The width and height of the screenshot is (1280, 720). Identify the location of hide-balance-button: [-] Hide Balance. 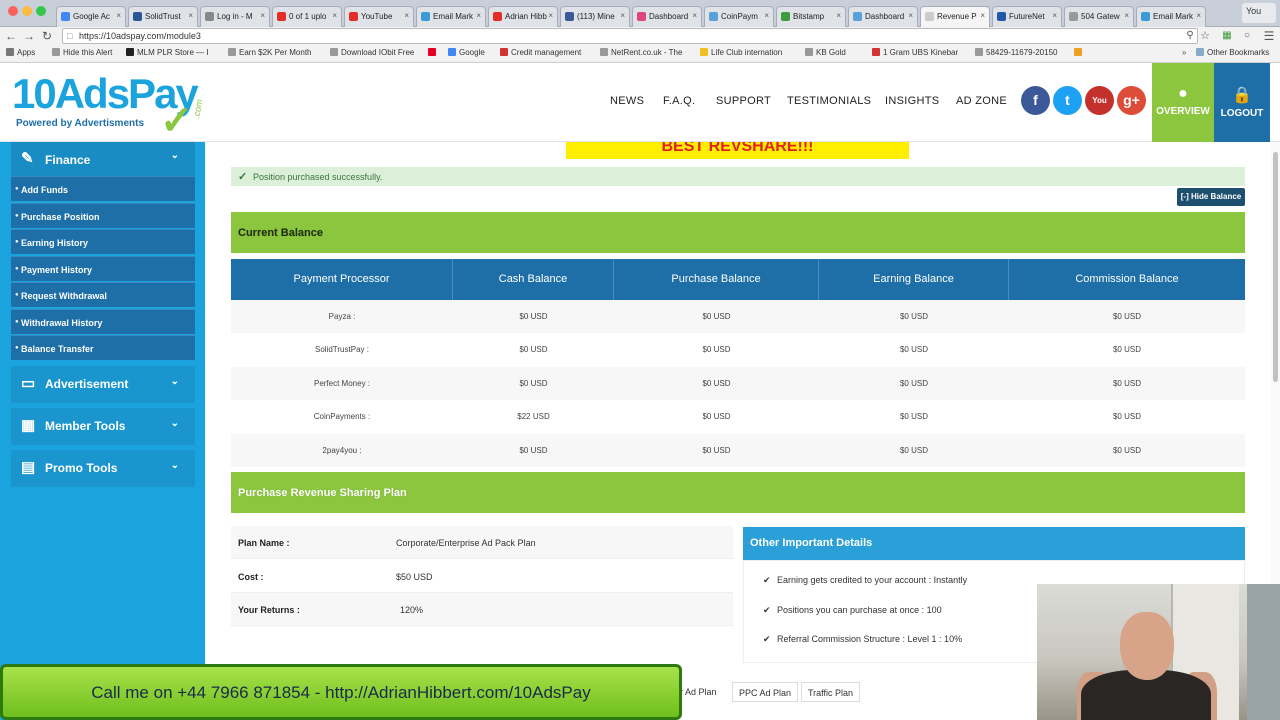
(1211, 197).